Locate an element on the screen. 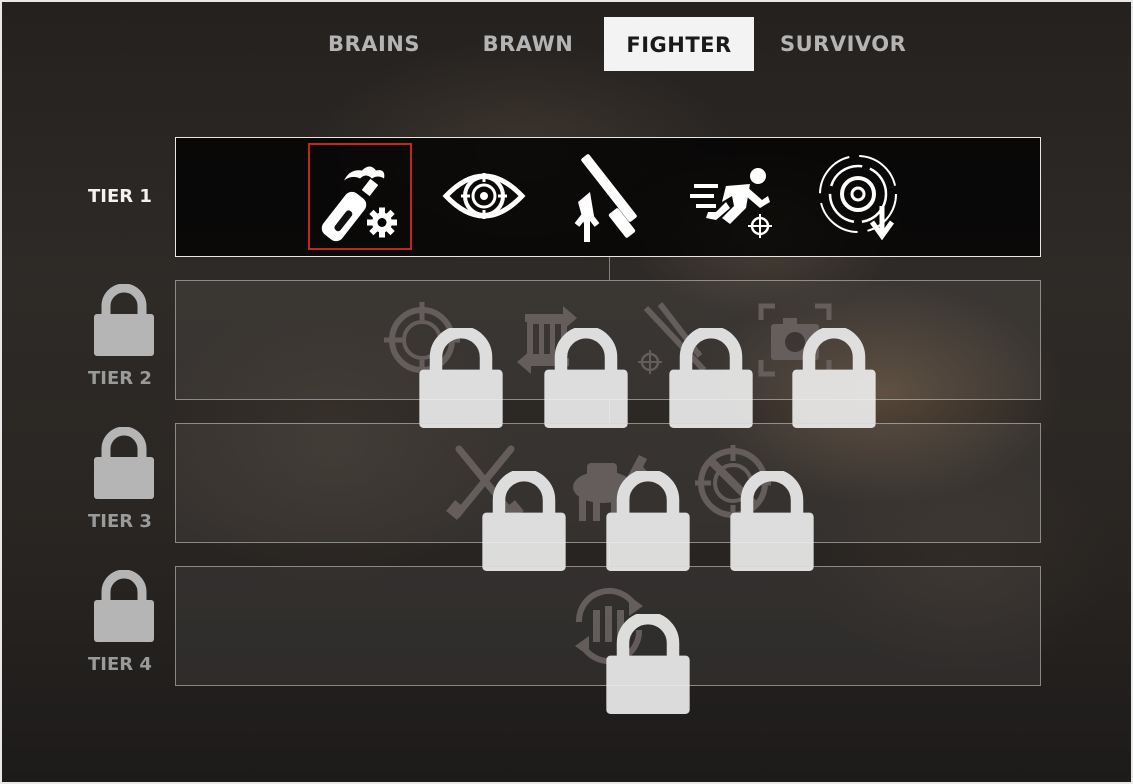 This screenshot has height=784, width=1133. tier-connector is located at coordinates (609, 268).